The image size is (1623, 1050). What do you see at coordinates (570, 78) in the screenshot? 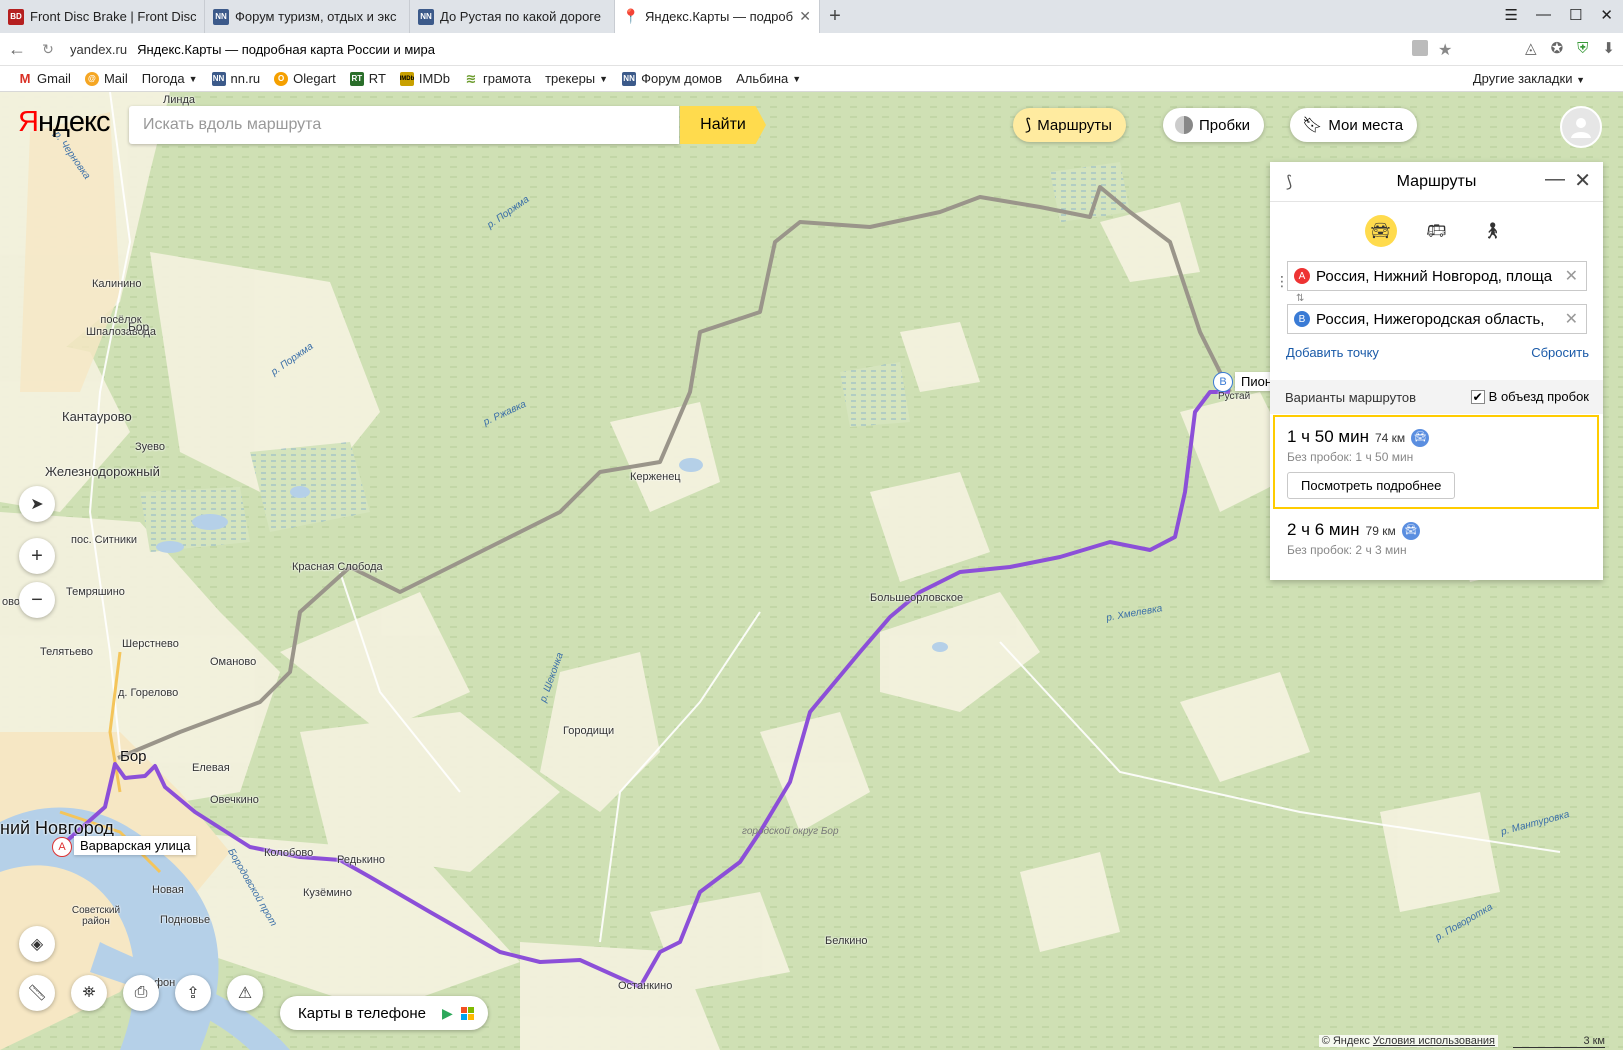
I see `bookmark-label: трекеры` at bounding box center [570, 78].